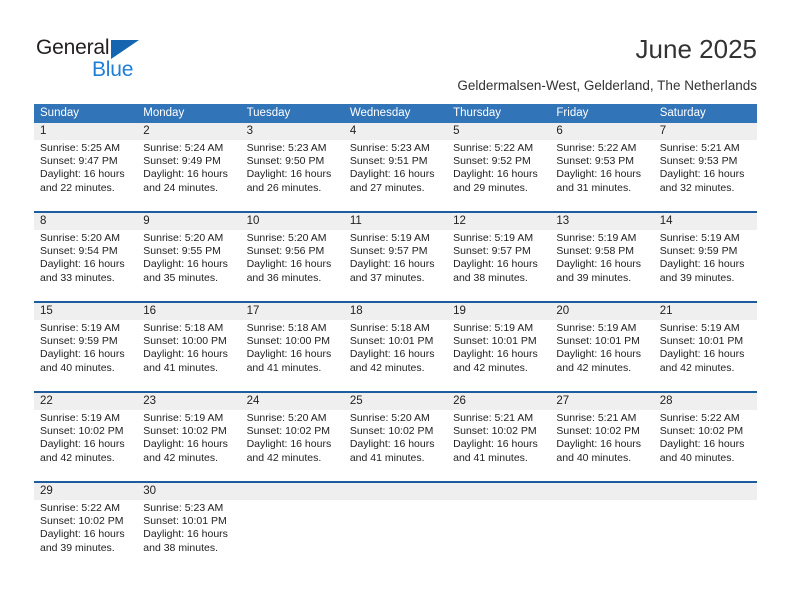 The image size is (792, 612). What do you see at coordinates (85, 401) in the screenshot?
I see `day-number: 22` at bounding box center [85, 401].